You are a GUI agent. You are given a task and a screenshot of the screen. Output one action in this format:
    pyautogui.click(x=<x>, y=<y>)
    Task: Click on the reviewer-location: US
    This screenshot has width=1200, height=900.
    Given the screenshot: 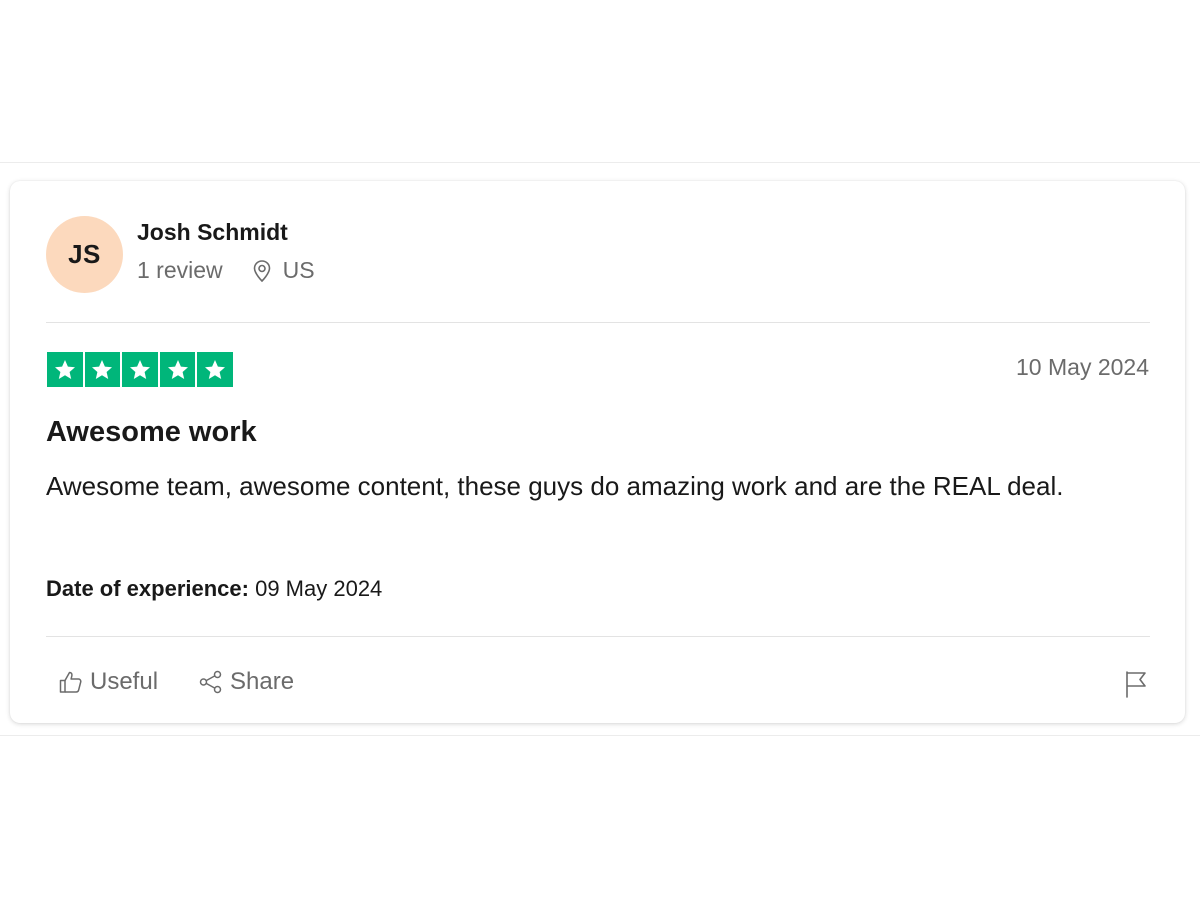 What is the action you would take?
    pyautogui.click(x=283, y=270)
    